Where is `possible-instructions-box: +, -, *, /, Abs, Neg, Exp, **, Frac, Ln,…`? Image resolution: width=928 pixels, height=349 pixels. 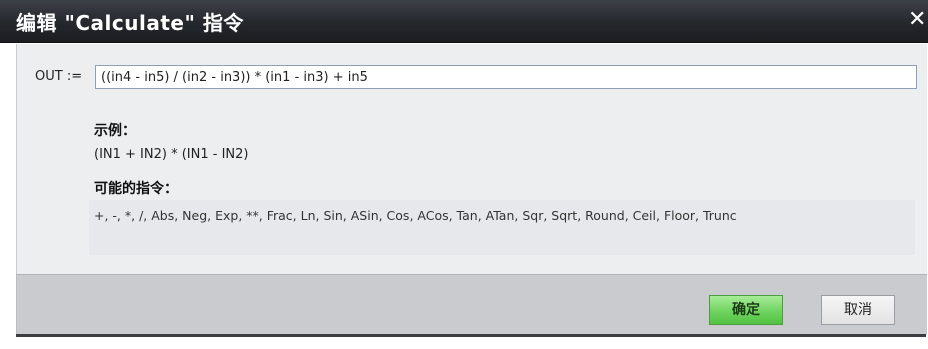 possible-instructions-box: +, -, *, /, Abs, Neg, Exp, **, Frac, Ln,… is located at coordinates (502, 227).